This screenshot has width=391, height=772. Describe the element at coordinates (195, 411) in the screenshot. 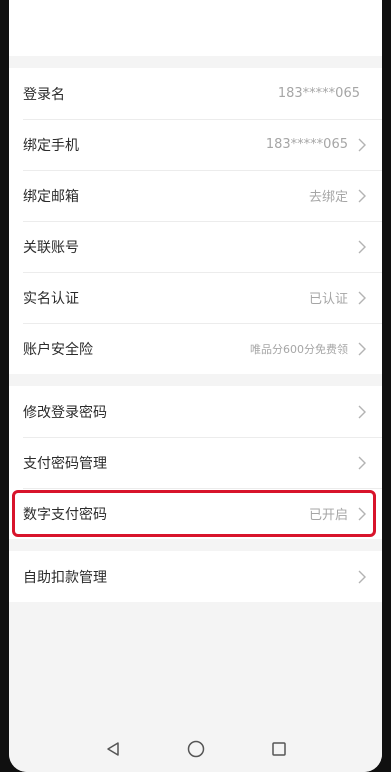

I see `change-login-password-row: 修改登录密码` at that location.